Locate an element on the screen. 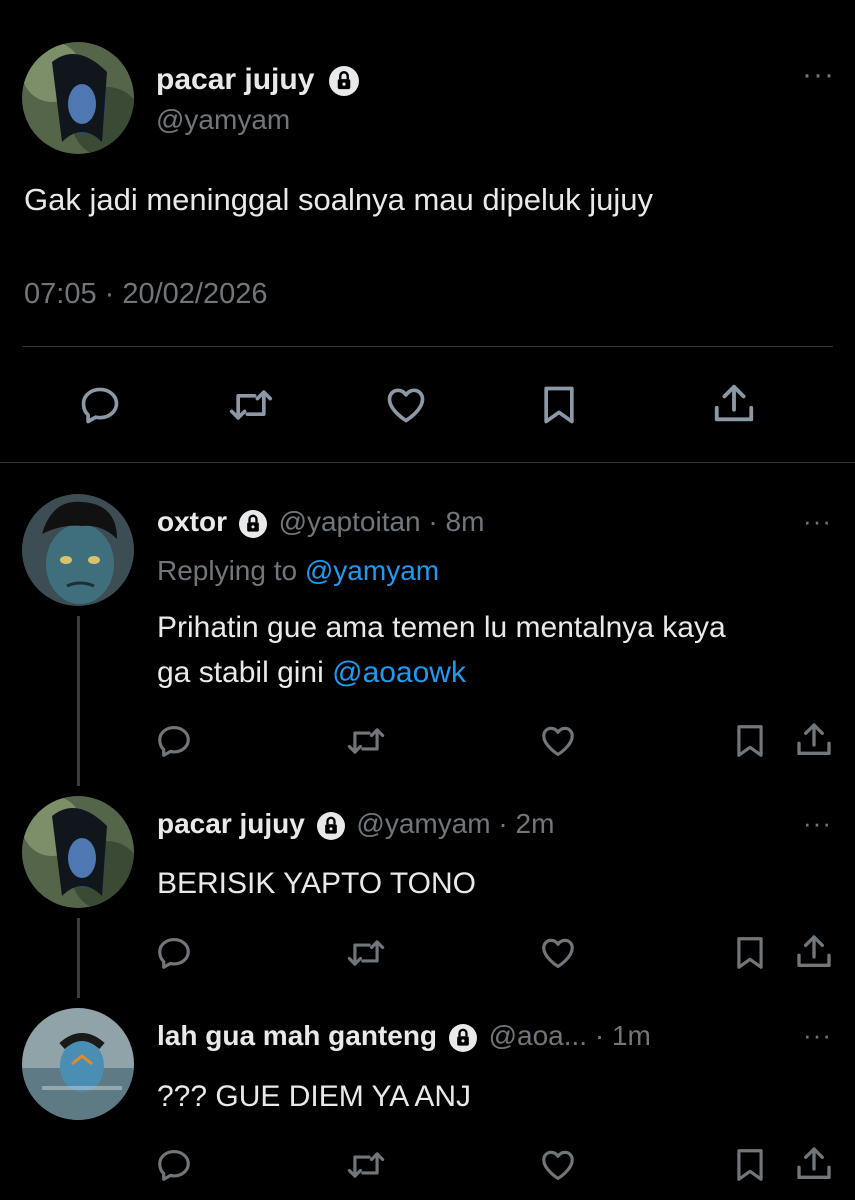  reply-text: BERISIK YAPTO TONO is located at coordinates (316, 883).